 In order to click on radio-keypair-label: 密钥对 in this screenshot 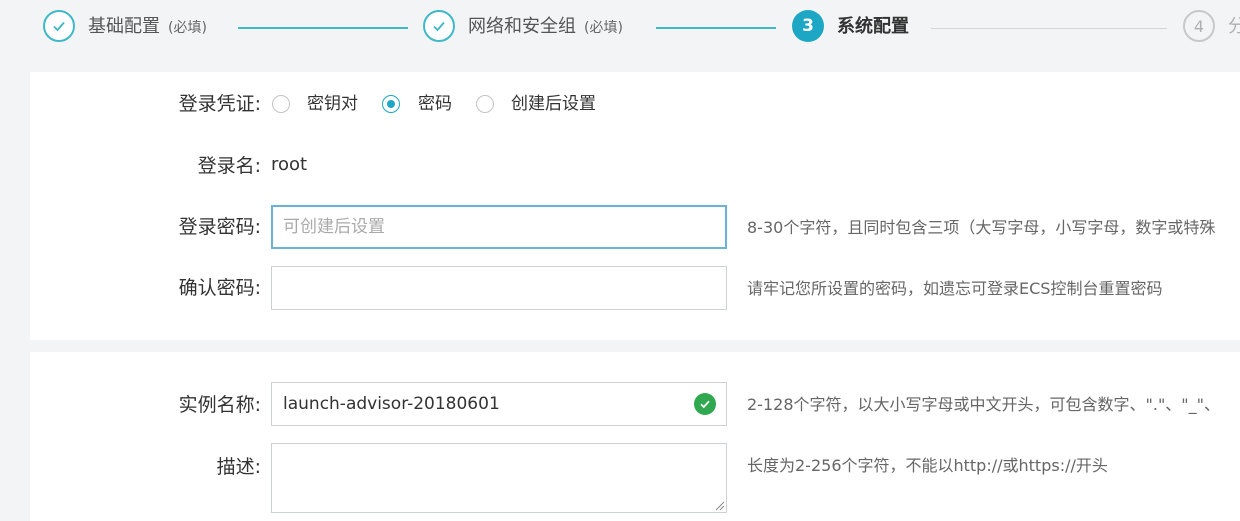, I will do `click(332, 104)`.